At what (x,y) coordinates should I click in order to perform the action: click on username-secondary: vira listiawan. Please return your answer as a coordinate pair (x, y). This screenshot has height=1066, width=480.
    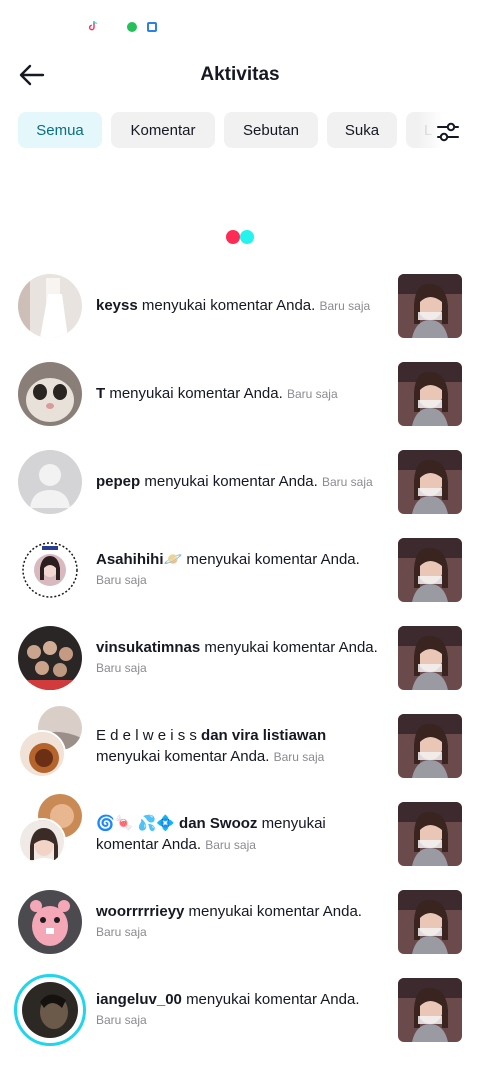
    Looking at the image, I should click on (279, 735).